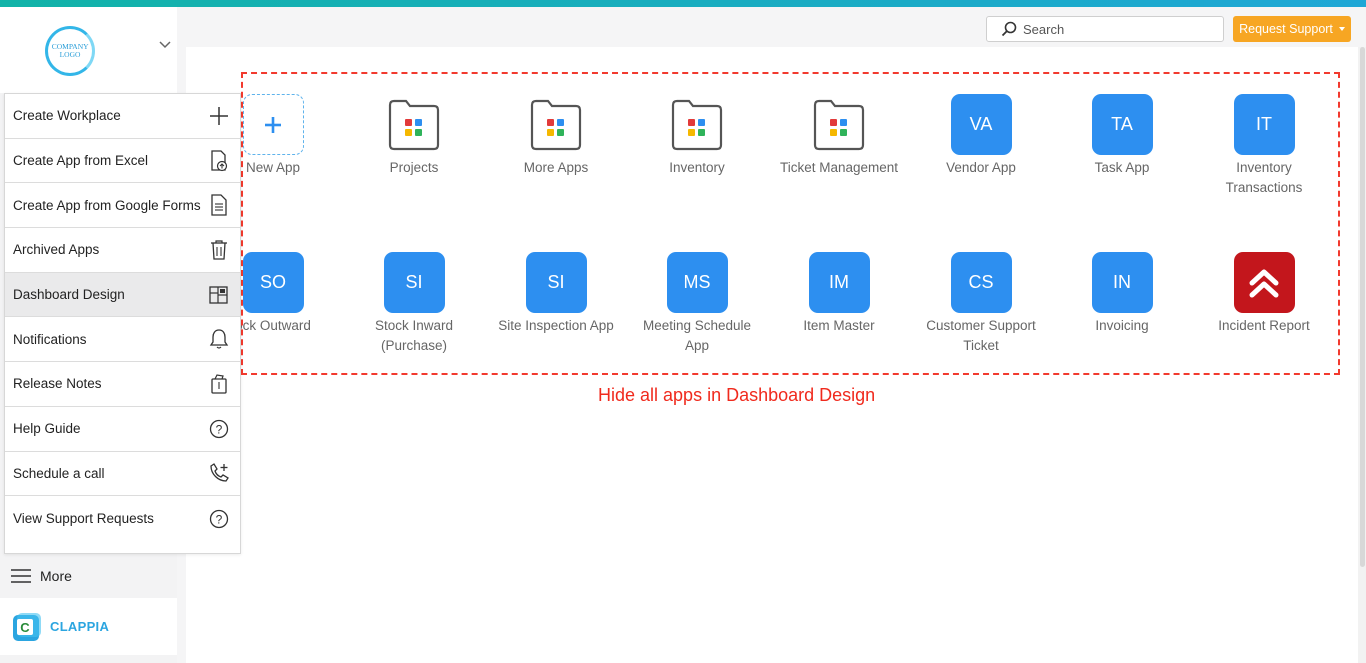 The width and height of the screenshot is (1366, 663). Describe the element at coordinates (1286, 29) in the screenshot. I see `request-support-label: Request Support` at that location.